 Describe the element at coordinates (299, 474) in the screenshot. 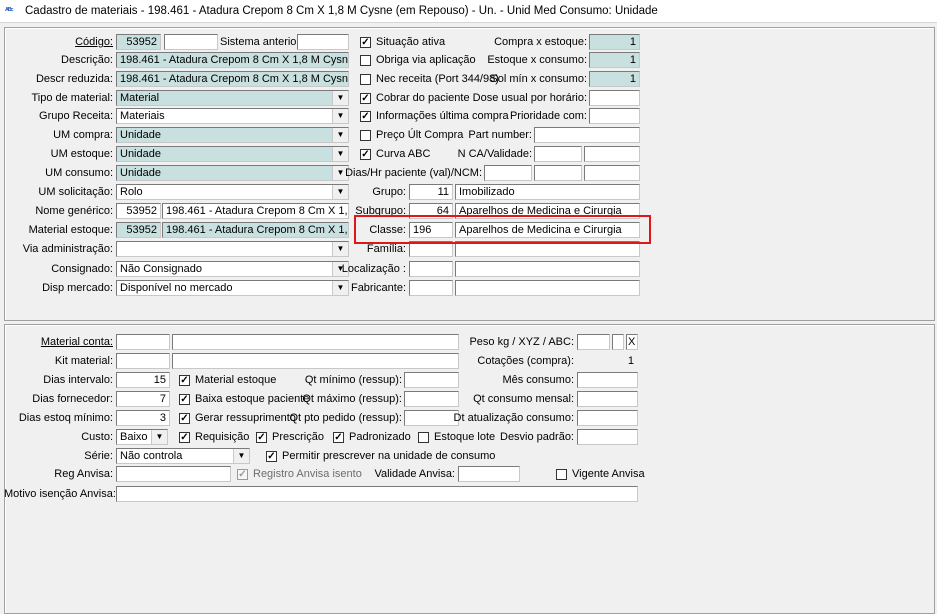

I see `registro-anvisa-checkbox: ✓ Registro Anvisa isento` at that location.